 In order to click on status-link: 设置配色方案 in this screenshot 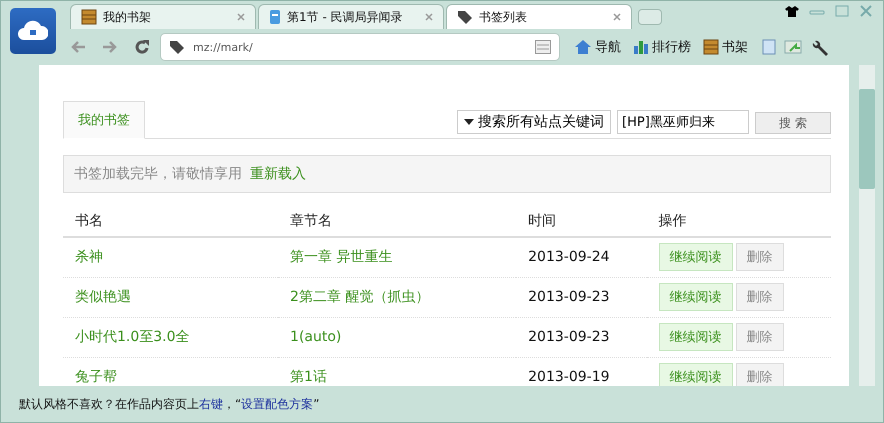, I will do `click(277, 404)`.